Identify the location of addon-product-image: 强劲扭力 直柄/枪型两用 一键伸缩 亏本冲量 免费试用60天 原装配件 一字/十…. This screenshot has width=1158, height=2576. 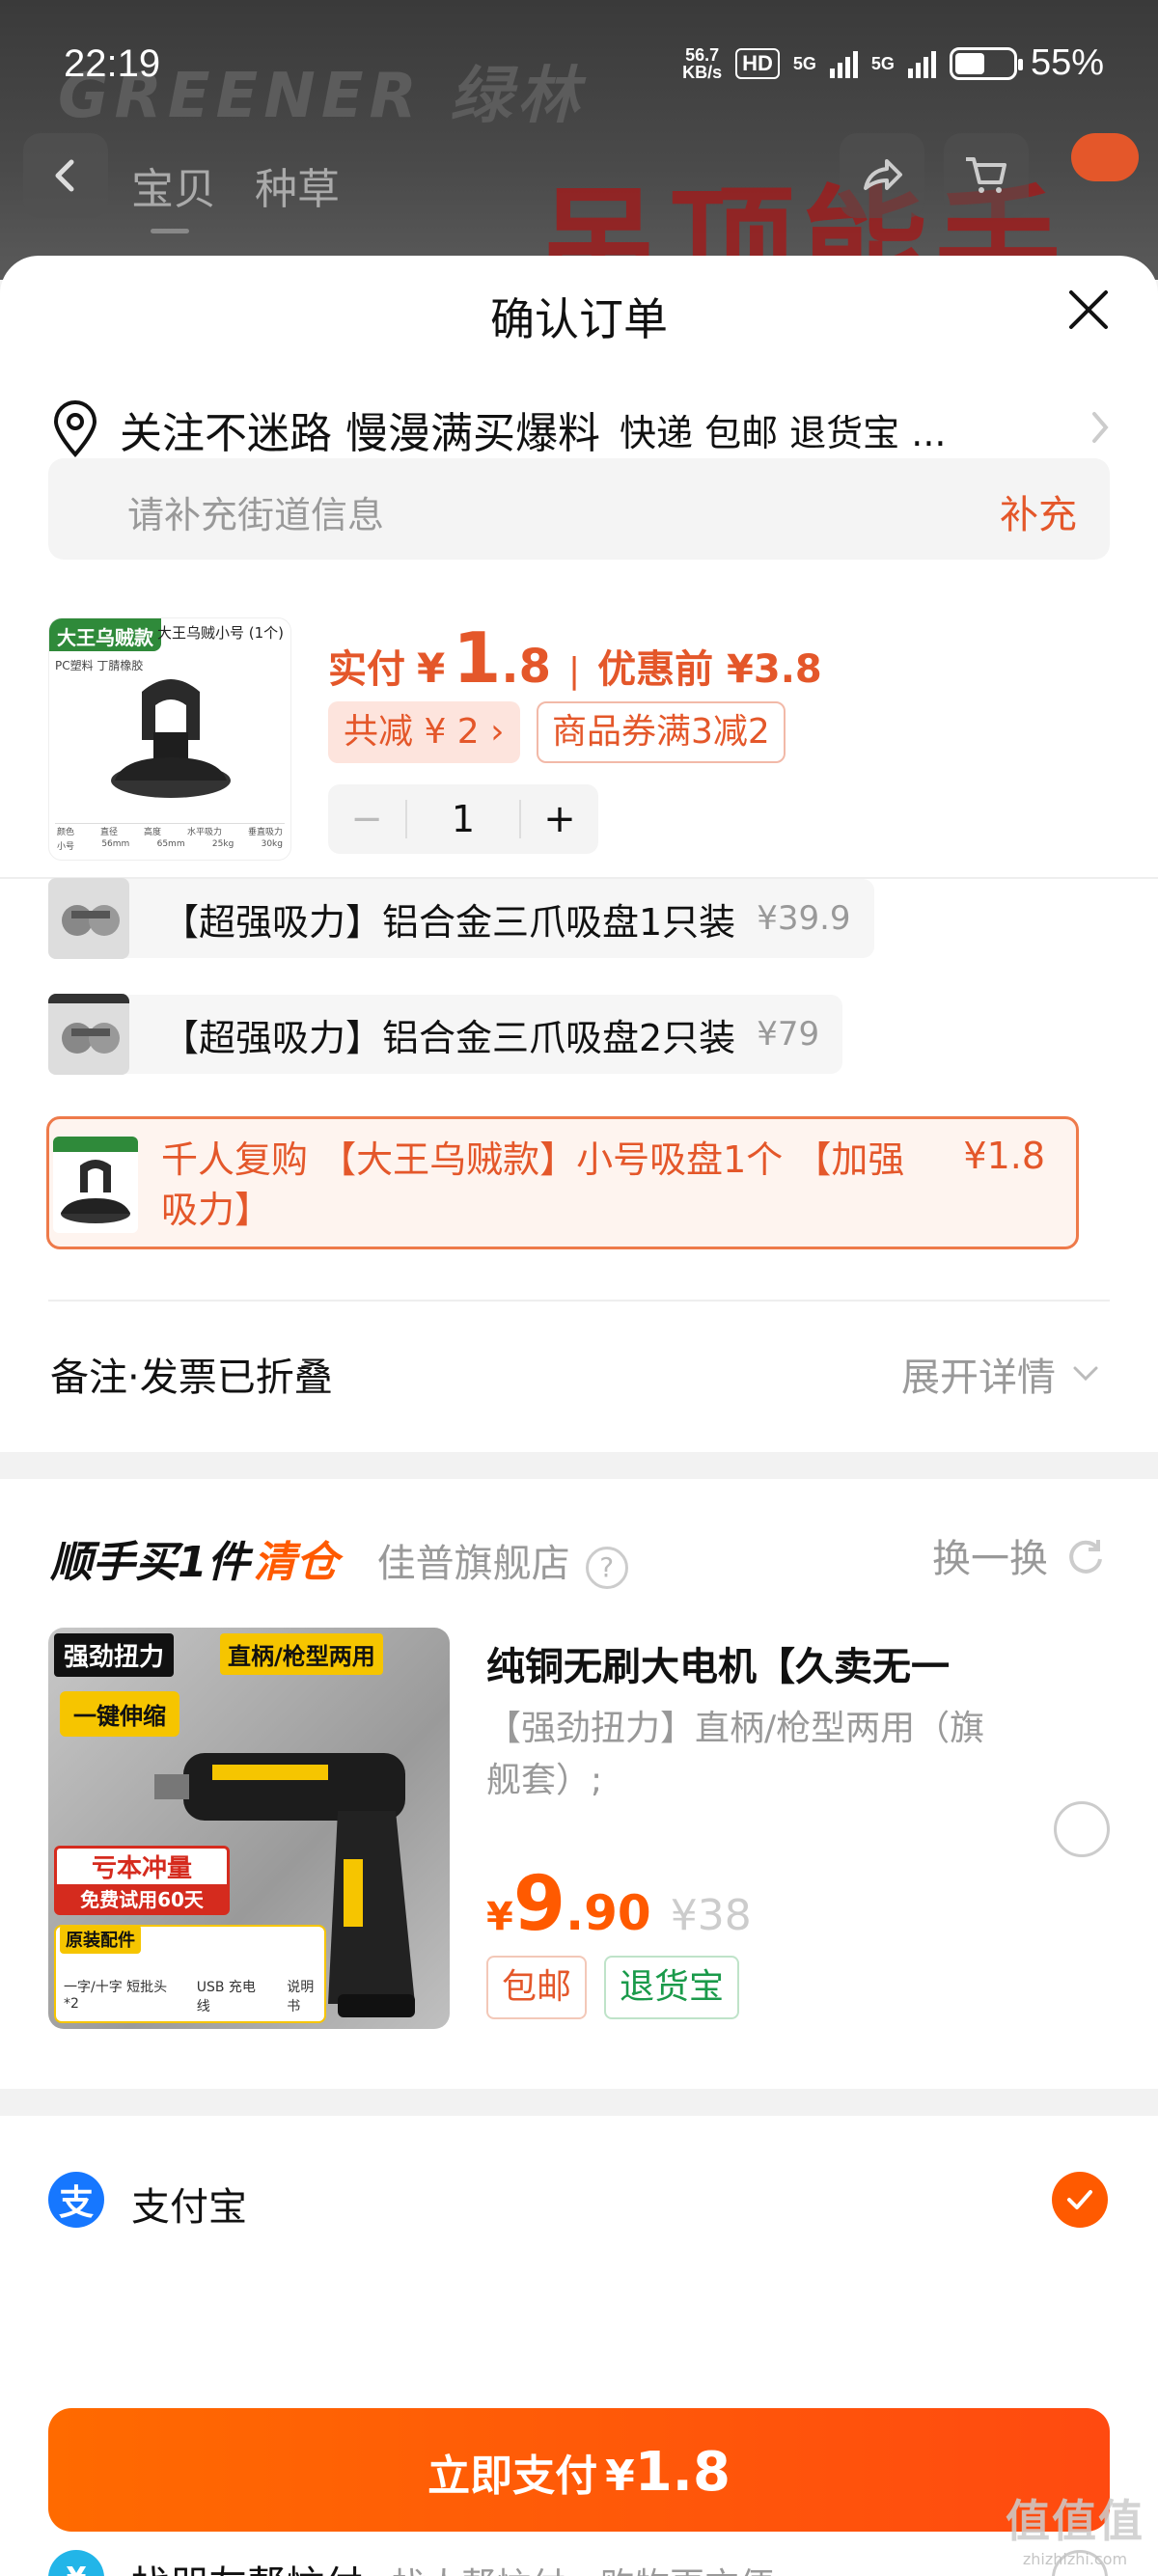
(249, 1829).